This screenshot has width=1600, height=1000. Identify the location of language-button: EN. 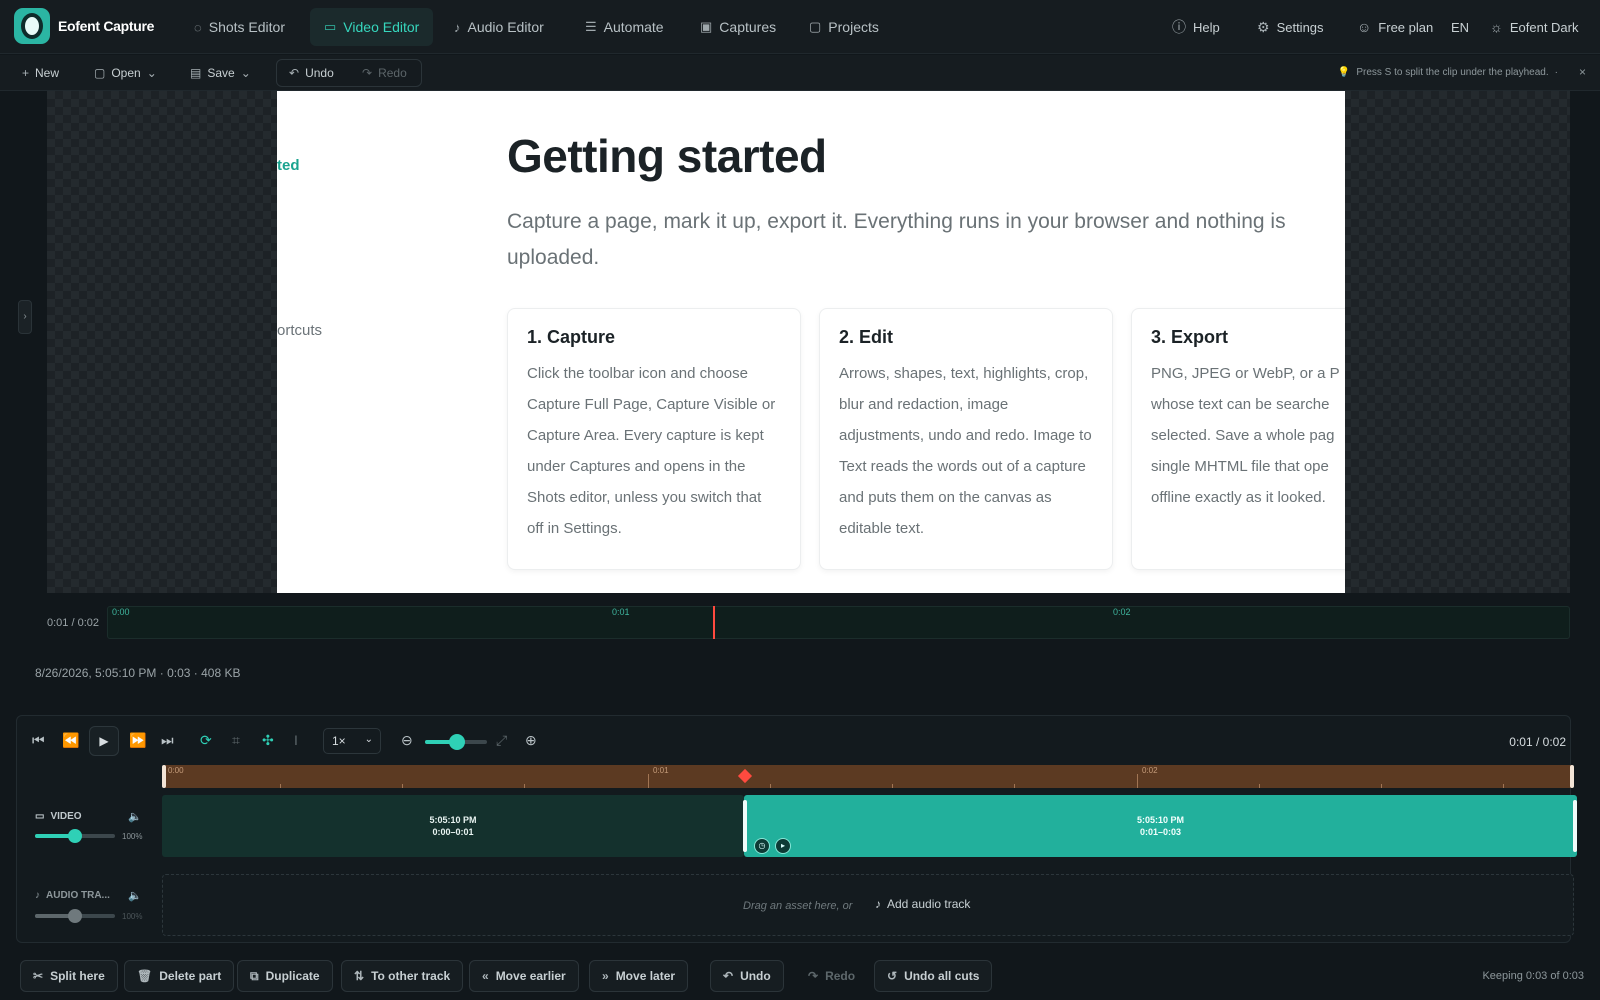
(1460, 27).